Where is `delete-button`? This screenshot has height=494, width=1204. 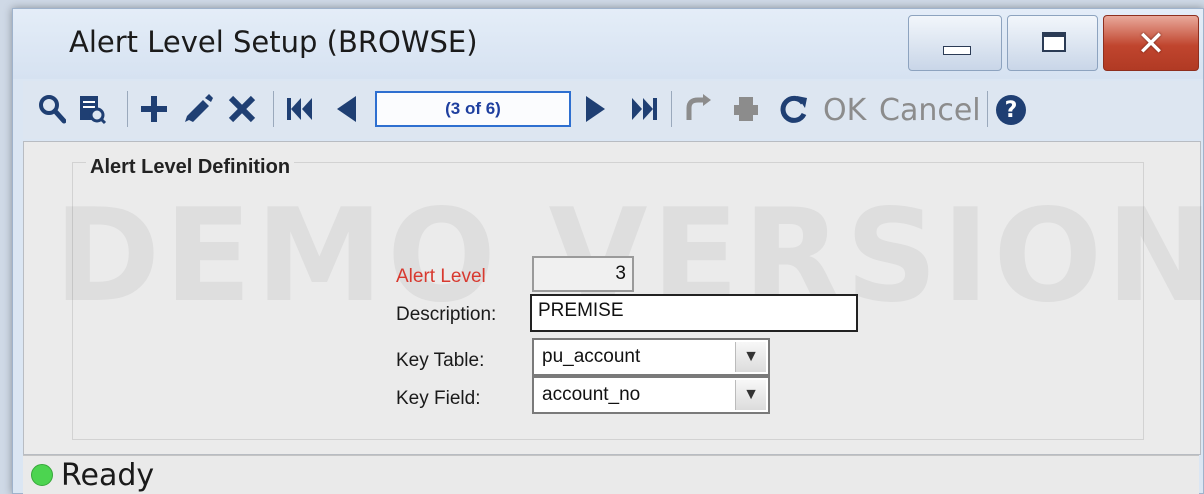 delete-button is located at coordinates (242, 109).